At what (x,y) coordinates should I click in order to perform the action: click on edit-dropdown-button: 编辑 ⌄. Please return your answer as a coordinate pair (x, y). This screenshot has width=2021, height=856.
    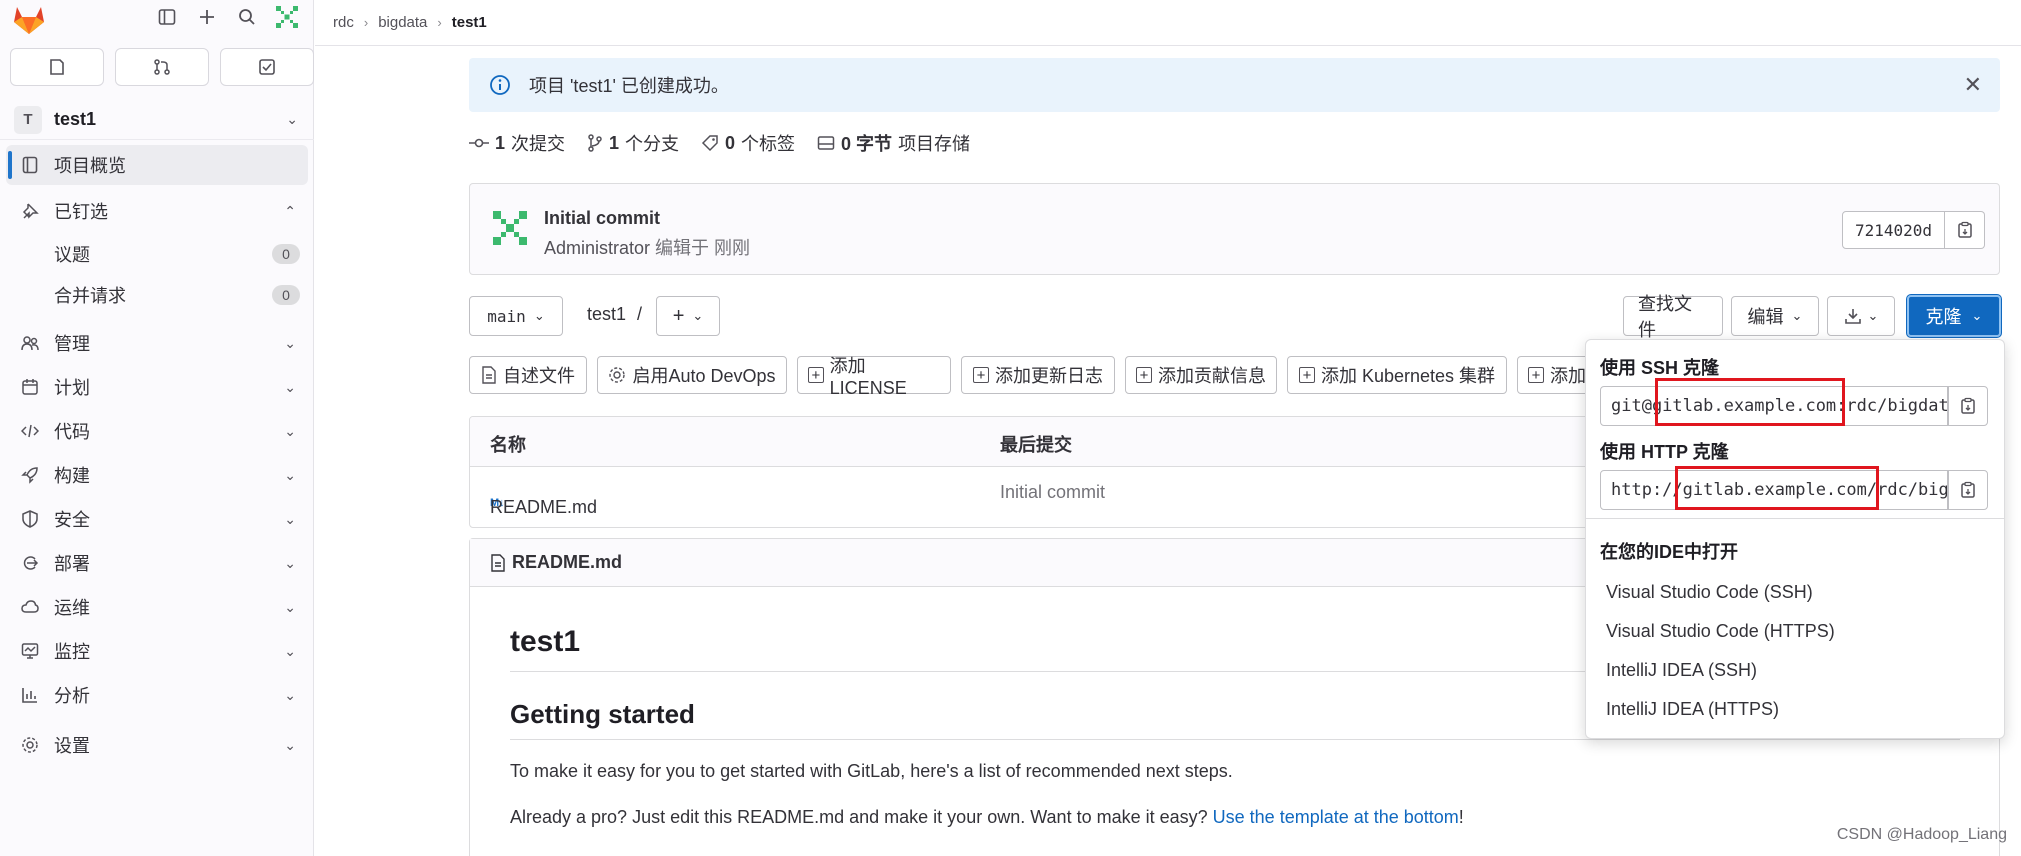
    Looking at the image, I should click on (1775, 316).